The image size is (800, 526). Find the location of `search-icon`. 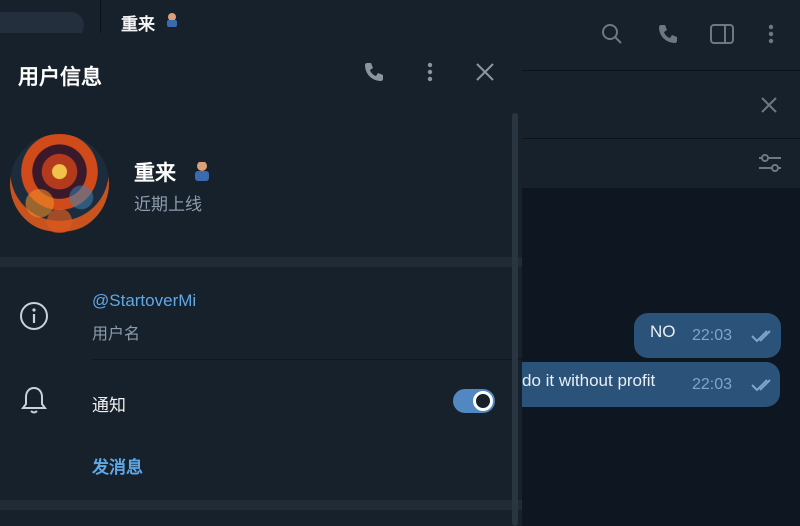

search-icon is located at coordinates (612, 34).